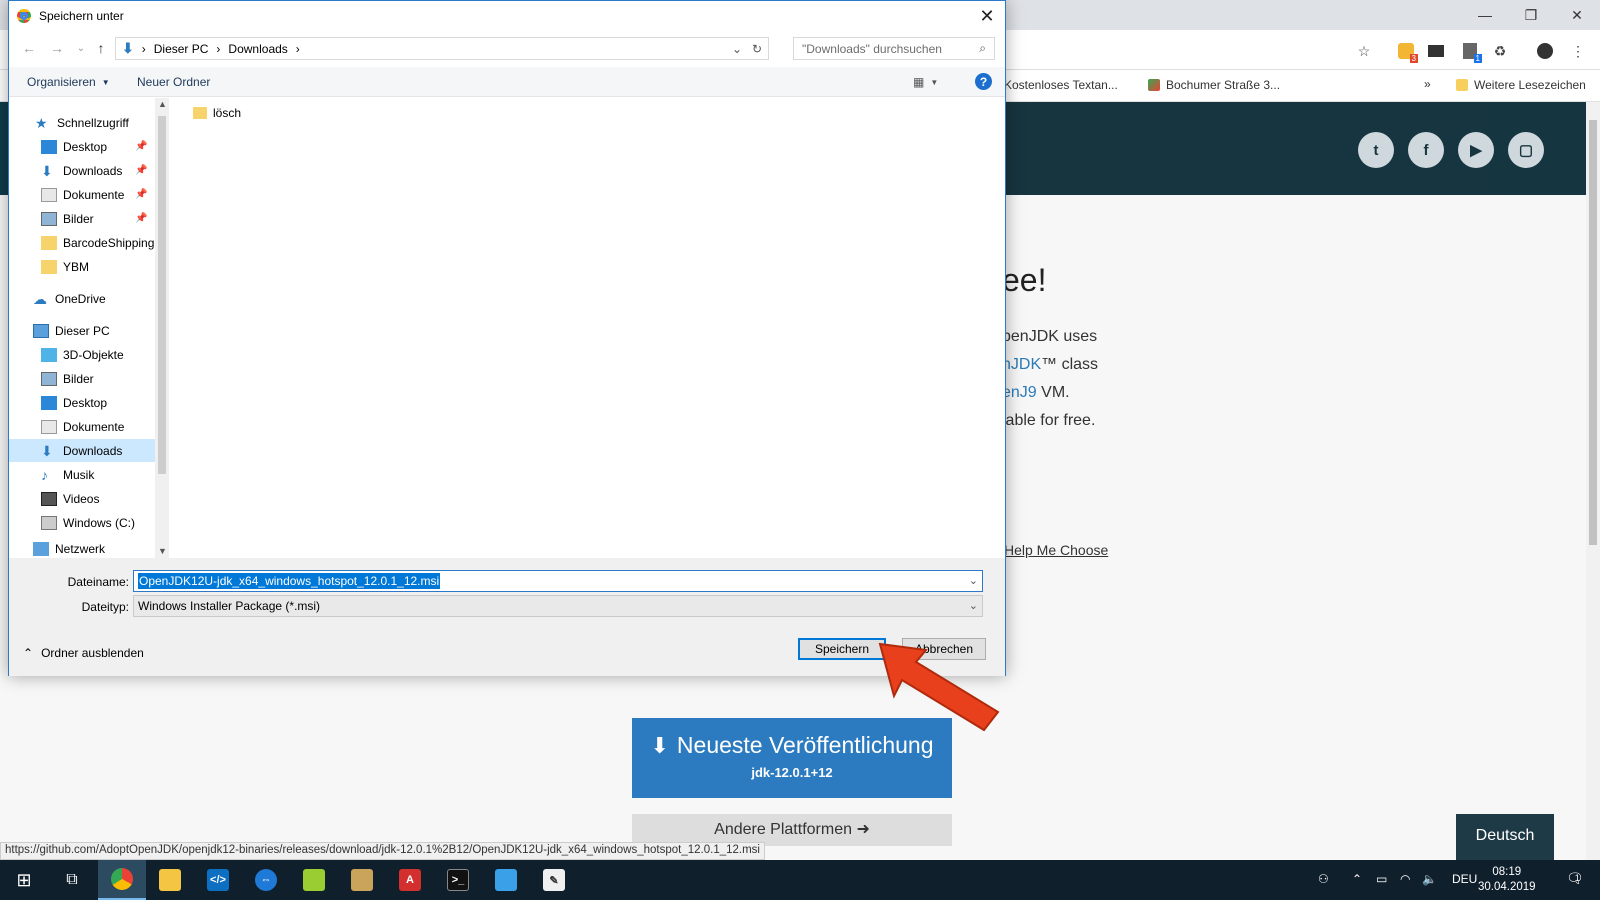  What do you see at coordinates (170, 880) in the screenshot?
I see `taskbar-explorer` at bounding box center [170, 880].